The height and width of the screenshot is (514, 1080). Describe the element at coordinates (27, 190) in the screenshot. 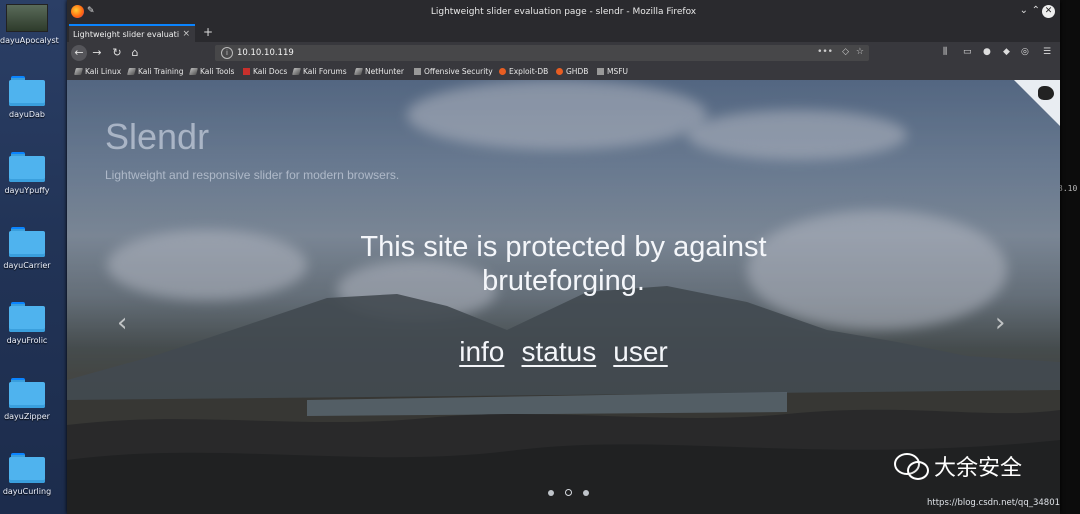

I see `desktop-icon-label: dayuYpuffy` at that location.